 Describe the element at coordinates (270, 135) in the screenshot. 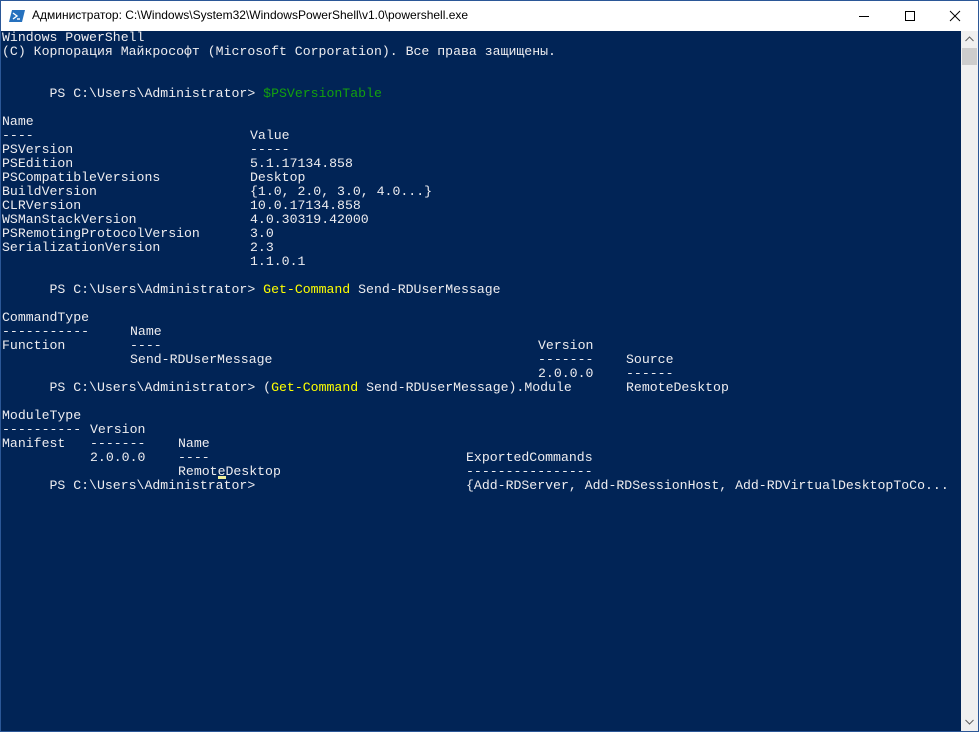

I see `column-header: Value` at that location.